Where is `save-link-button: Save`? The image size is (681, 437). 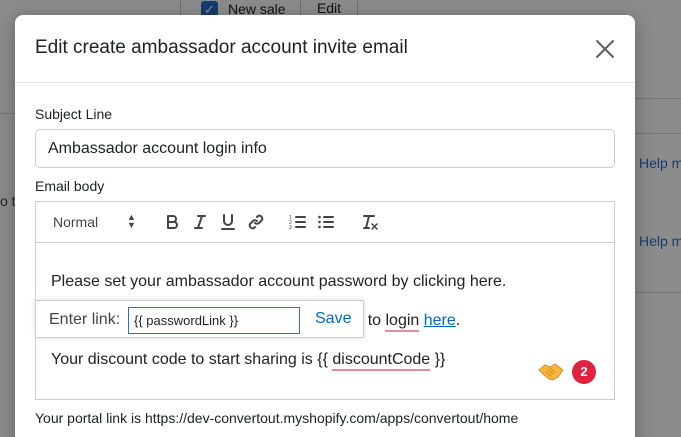
save-link-button: Save is located at coordinates (333, 319).